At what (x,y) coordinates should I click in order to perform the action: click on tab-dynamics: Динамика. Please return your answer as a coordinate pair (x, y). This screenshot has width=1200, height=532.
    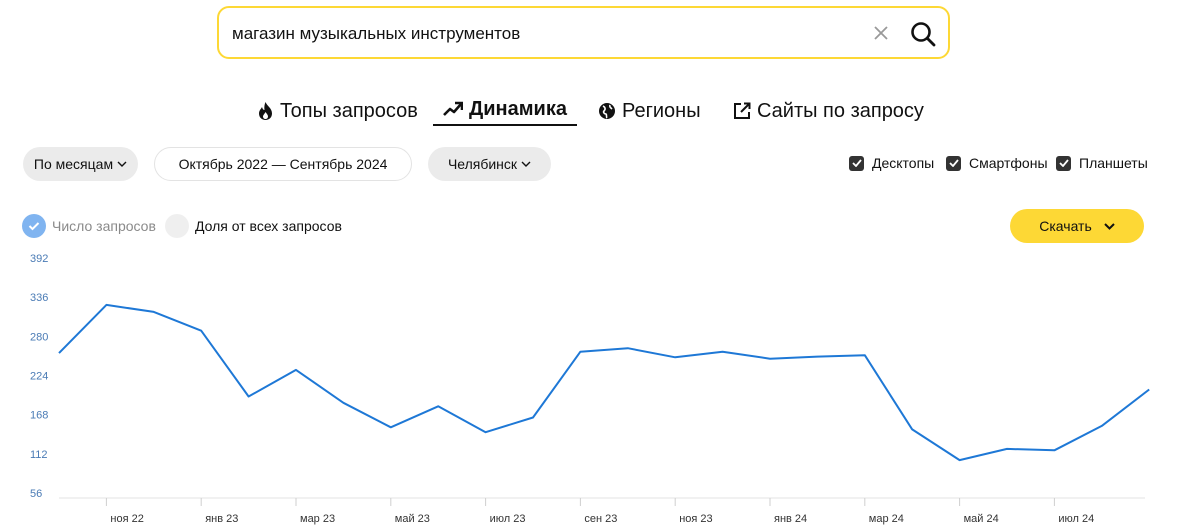
    Looking at the image, I should click on (505, 111).